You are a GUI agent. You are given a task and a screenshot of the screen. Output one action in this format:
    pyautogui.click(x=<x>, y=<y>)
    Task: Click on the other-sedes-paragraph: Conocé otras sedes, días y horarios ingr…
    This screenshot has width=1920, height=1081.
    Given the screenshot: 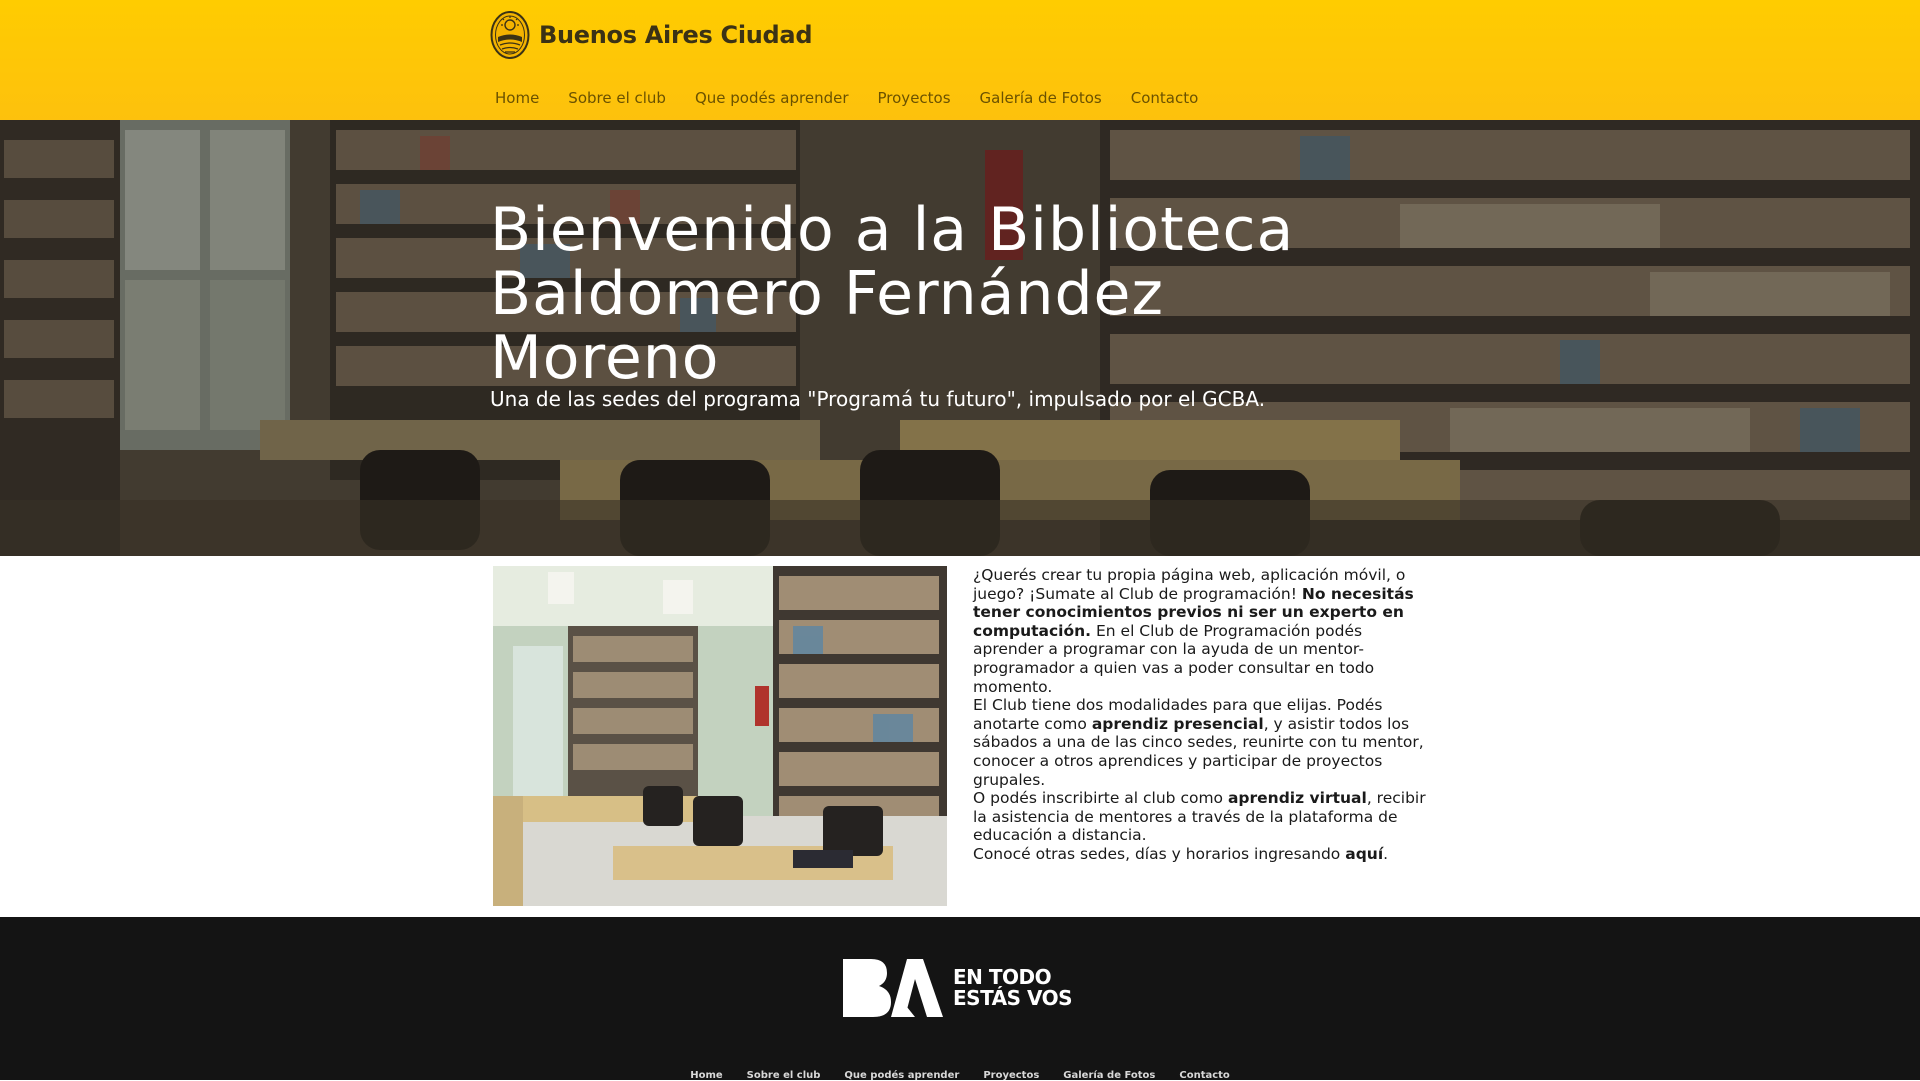 What is the action you would take?
    pyautogui.click(x=1181, y=853)
    